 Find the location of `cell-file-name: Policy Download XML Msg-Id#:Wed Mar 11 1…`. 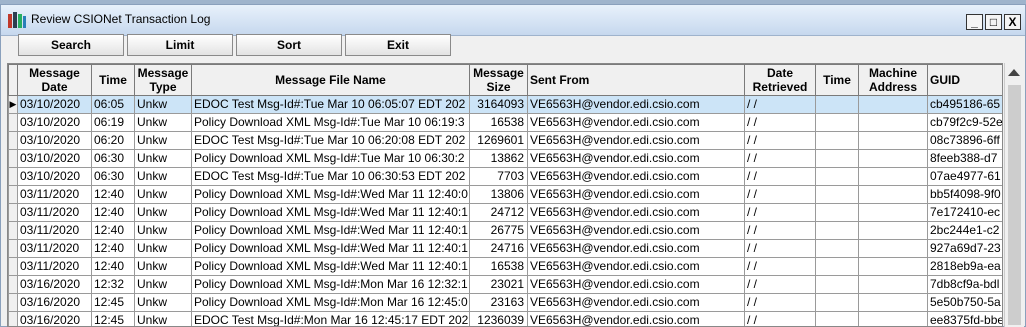

cell-file-name: Policy Download XML Msg-Id#:Wed Mar 11 1… is located at coordinates (330, 266).